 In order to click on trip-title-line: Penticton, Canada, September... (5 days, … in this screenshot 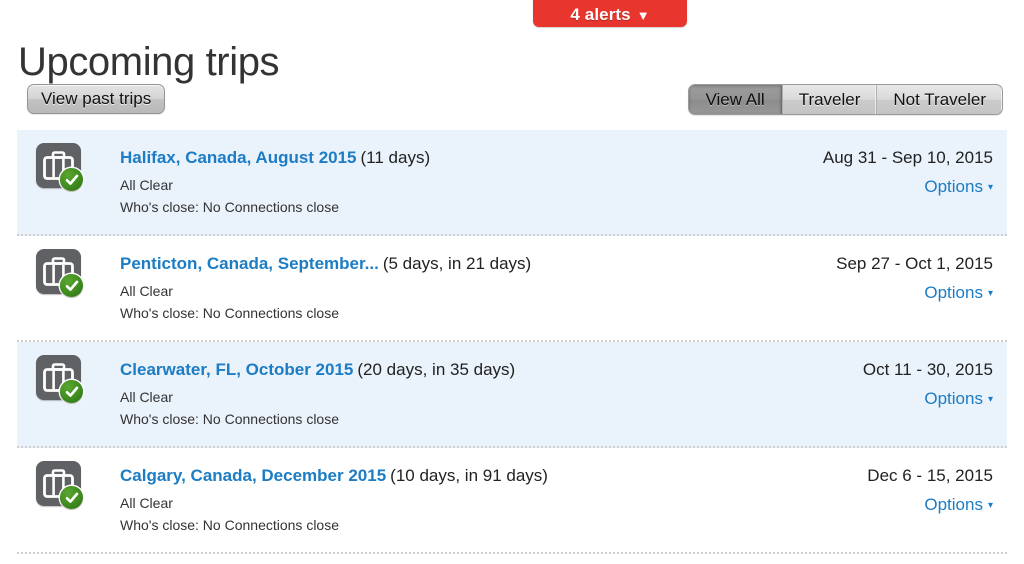, I will do `click(325, 264)`.